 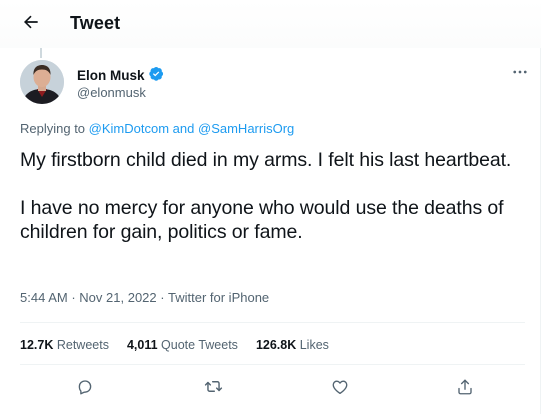 I want to click on share-button, so click(x=465, y=389).